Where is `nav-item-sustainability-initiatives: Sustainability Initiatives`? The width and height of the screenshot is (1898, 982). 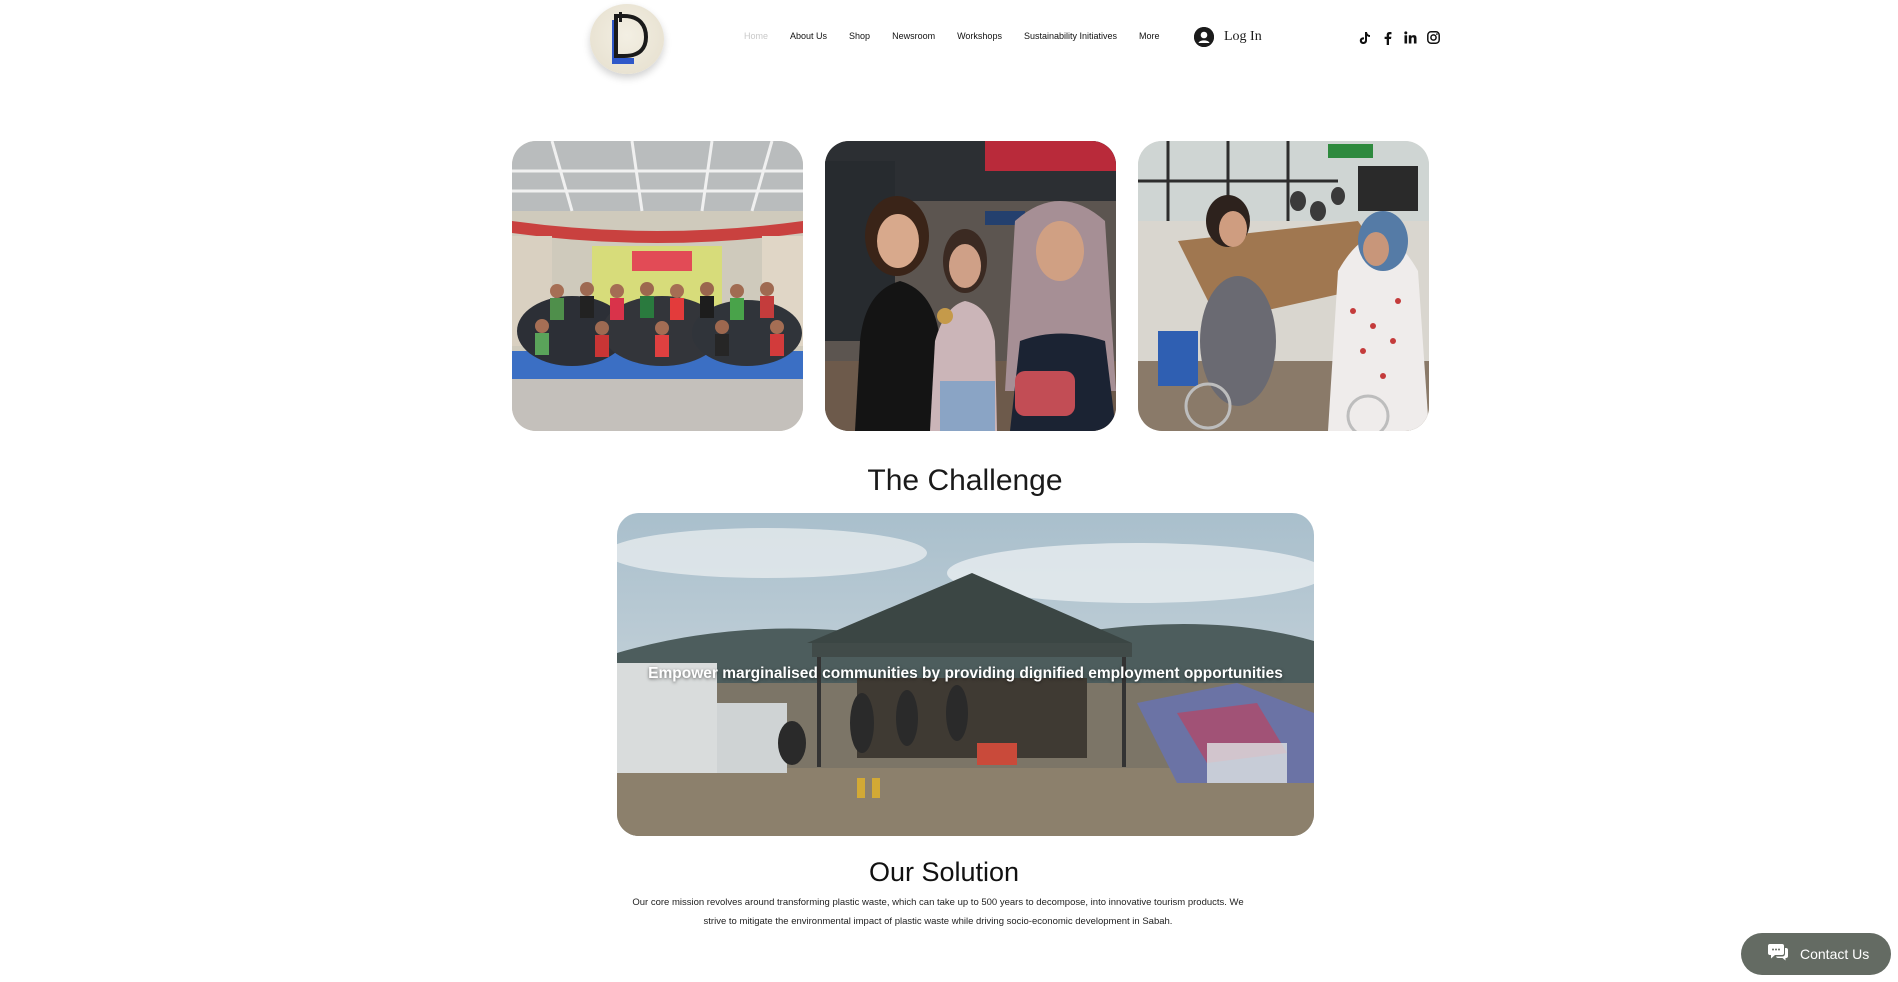 nav-item-sustainability-initiatives: Sustainability Initiatives is located at coordinates (1070, 36).